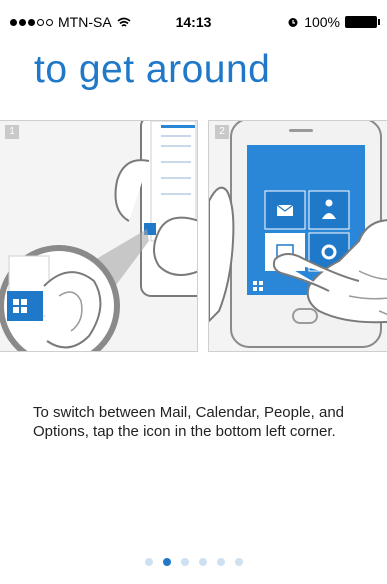 The height and width of the screenshot is (584, 387). I want to click on page-dot-active, so click(166, 562).